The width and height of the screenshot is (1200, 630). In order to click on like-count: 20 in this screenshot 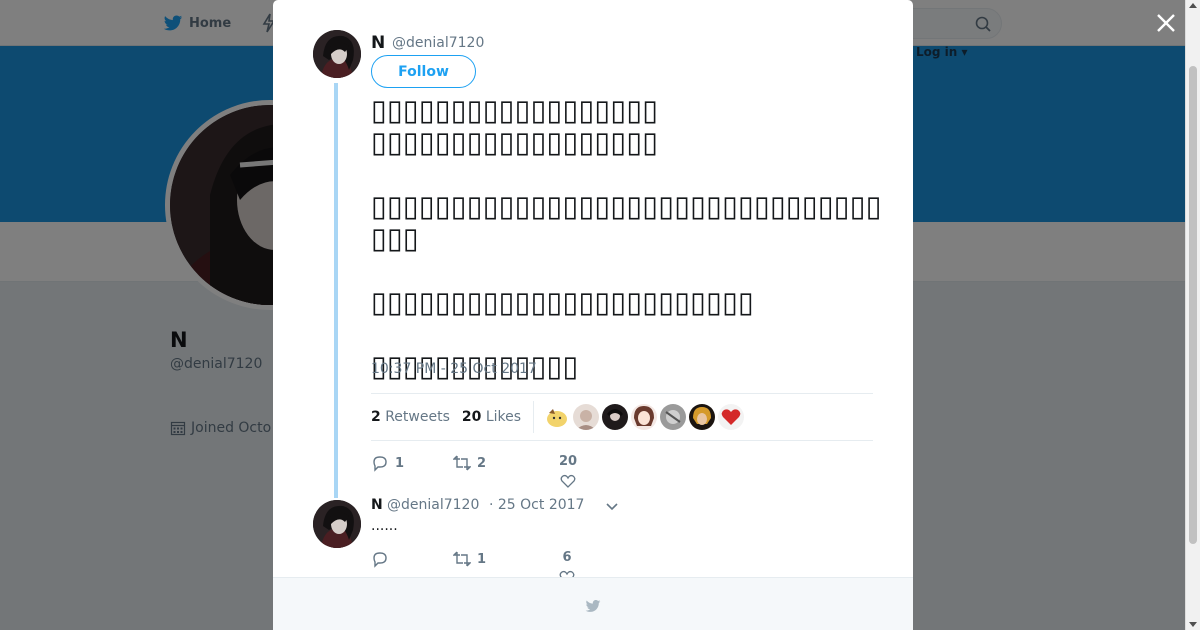, I will do `click(568, 461)`.